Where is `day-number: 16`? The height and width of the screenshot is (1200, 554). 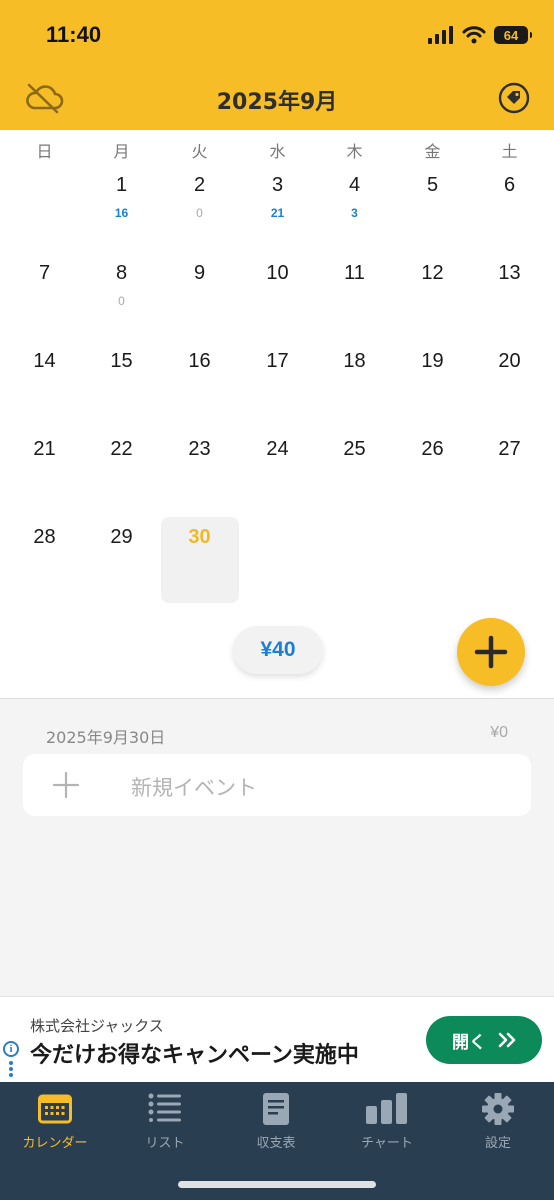
day-number: 16 is located at coordinates (199, 361).